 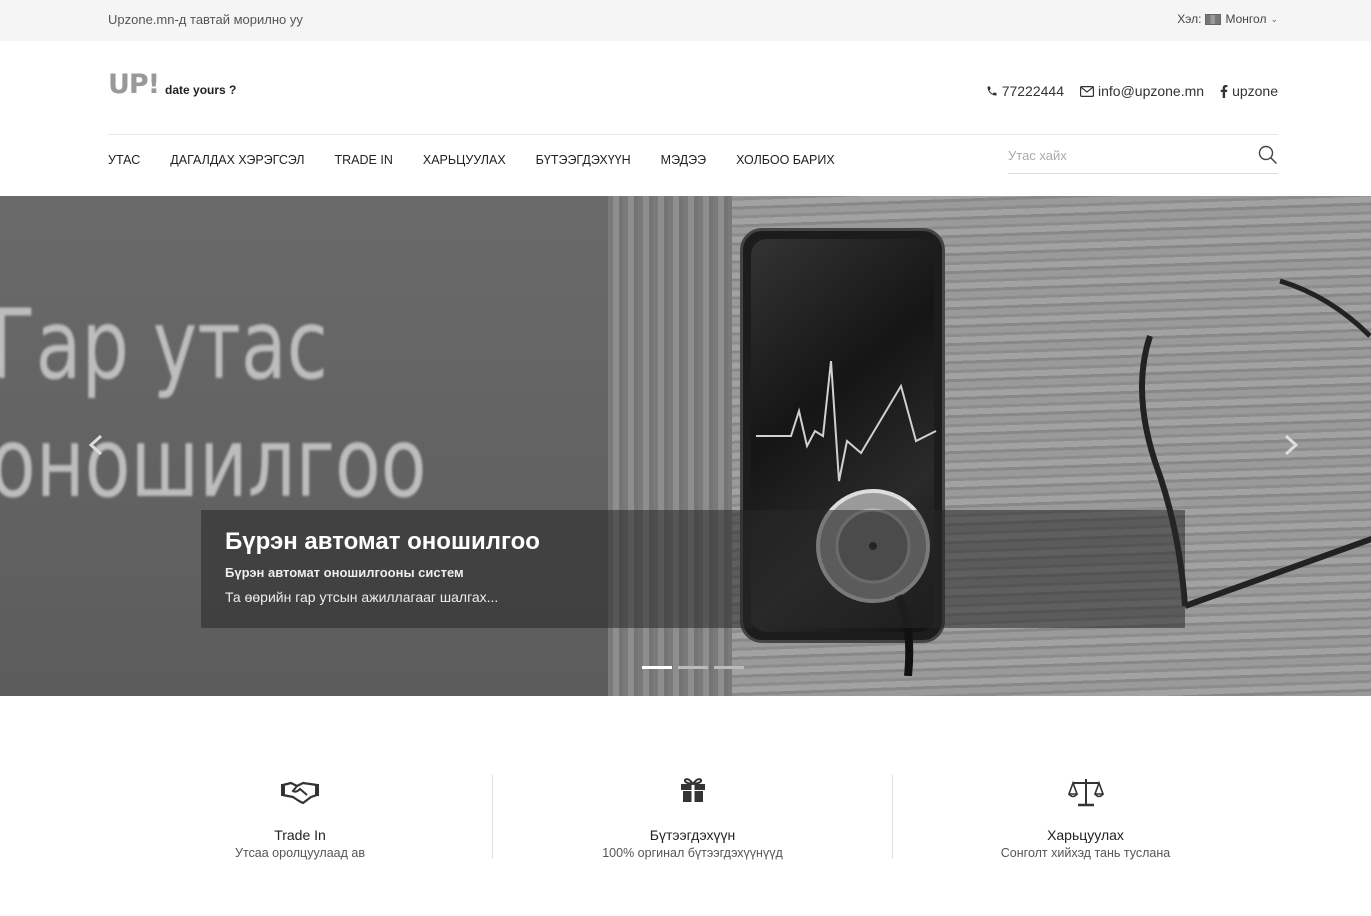 What do you see at coordinates (382, 541) in the screenshot?
I see `slide-title: Бүрэн автомат оношилгоо` at bounding box center [382, 541].